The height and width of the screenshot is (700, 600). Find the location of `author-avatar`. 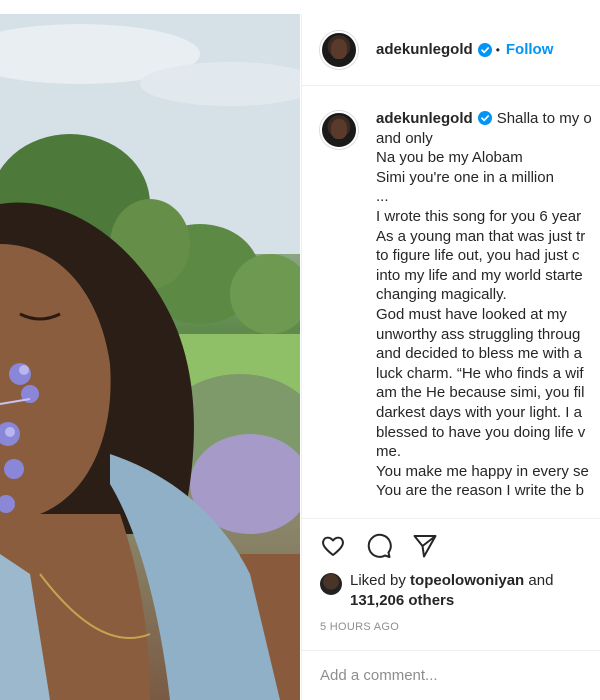

author-avatar is located at coordinates (339, 49).